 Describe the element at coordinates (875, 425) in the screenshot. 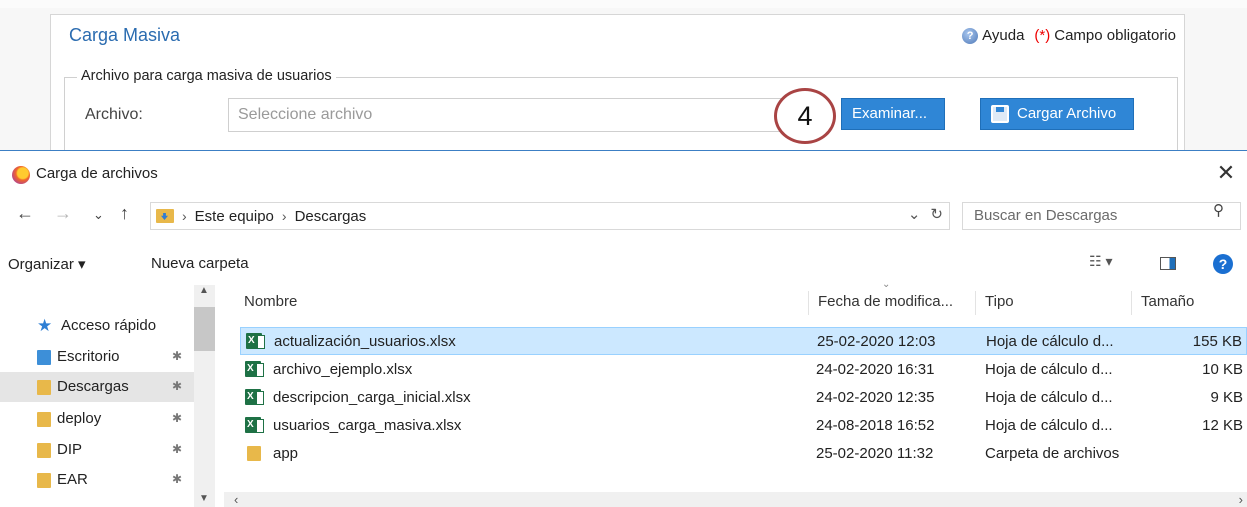

I see `file-date: 24-08-2018 16:52` at that location.